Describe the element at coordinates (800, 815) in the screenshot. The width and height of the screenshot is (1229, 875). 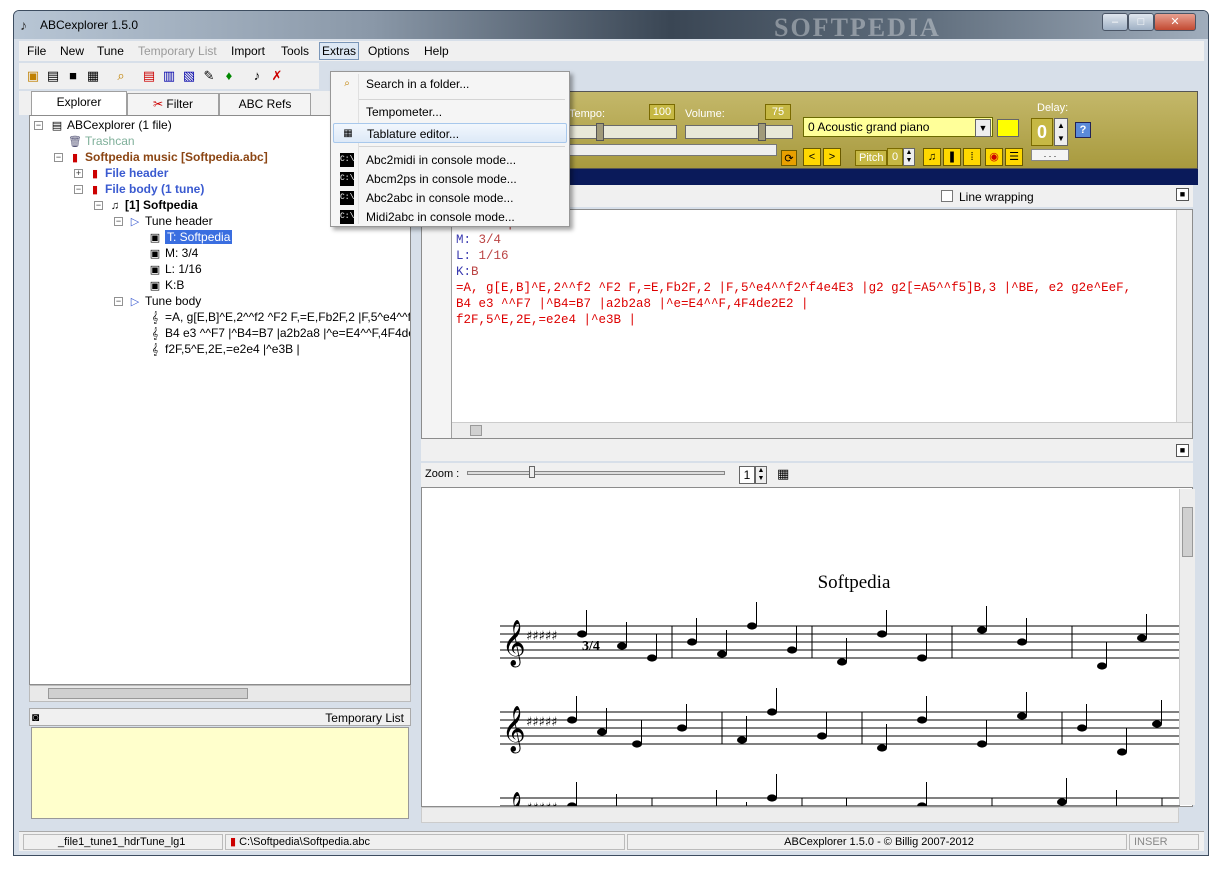
I see `score-horizontal-scrollbar` at that location.